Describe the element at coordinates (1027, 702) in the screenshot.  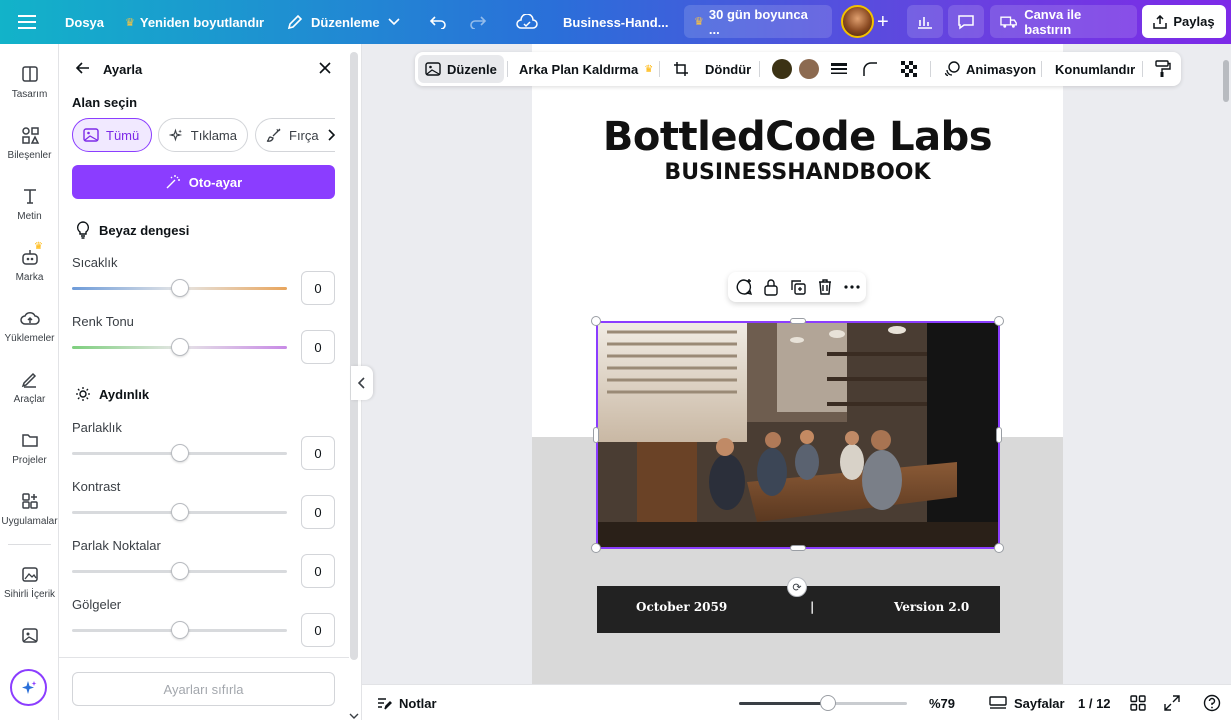
I see `pages-button: Sayfalar` at that location.